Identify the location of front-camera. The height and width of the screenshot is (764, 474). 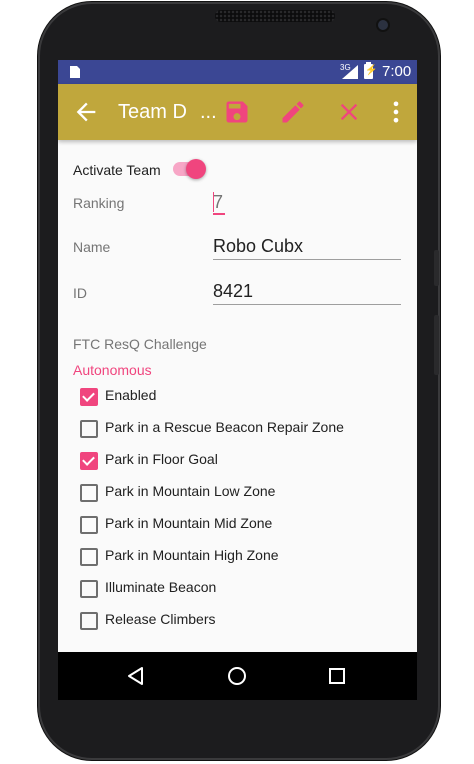
(383, 25).